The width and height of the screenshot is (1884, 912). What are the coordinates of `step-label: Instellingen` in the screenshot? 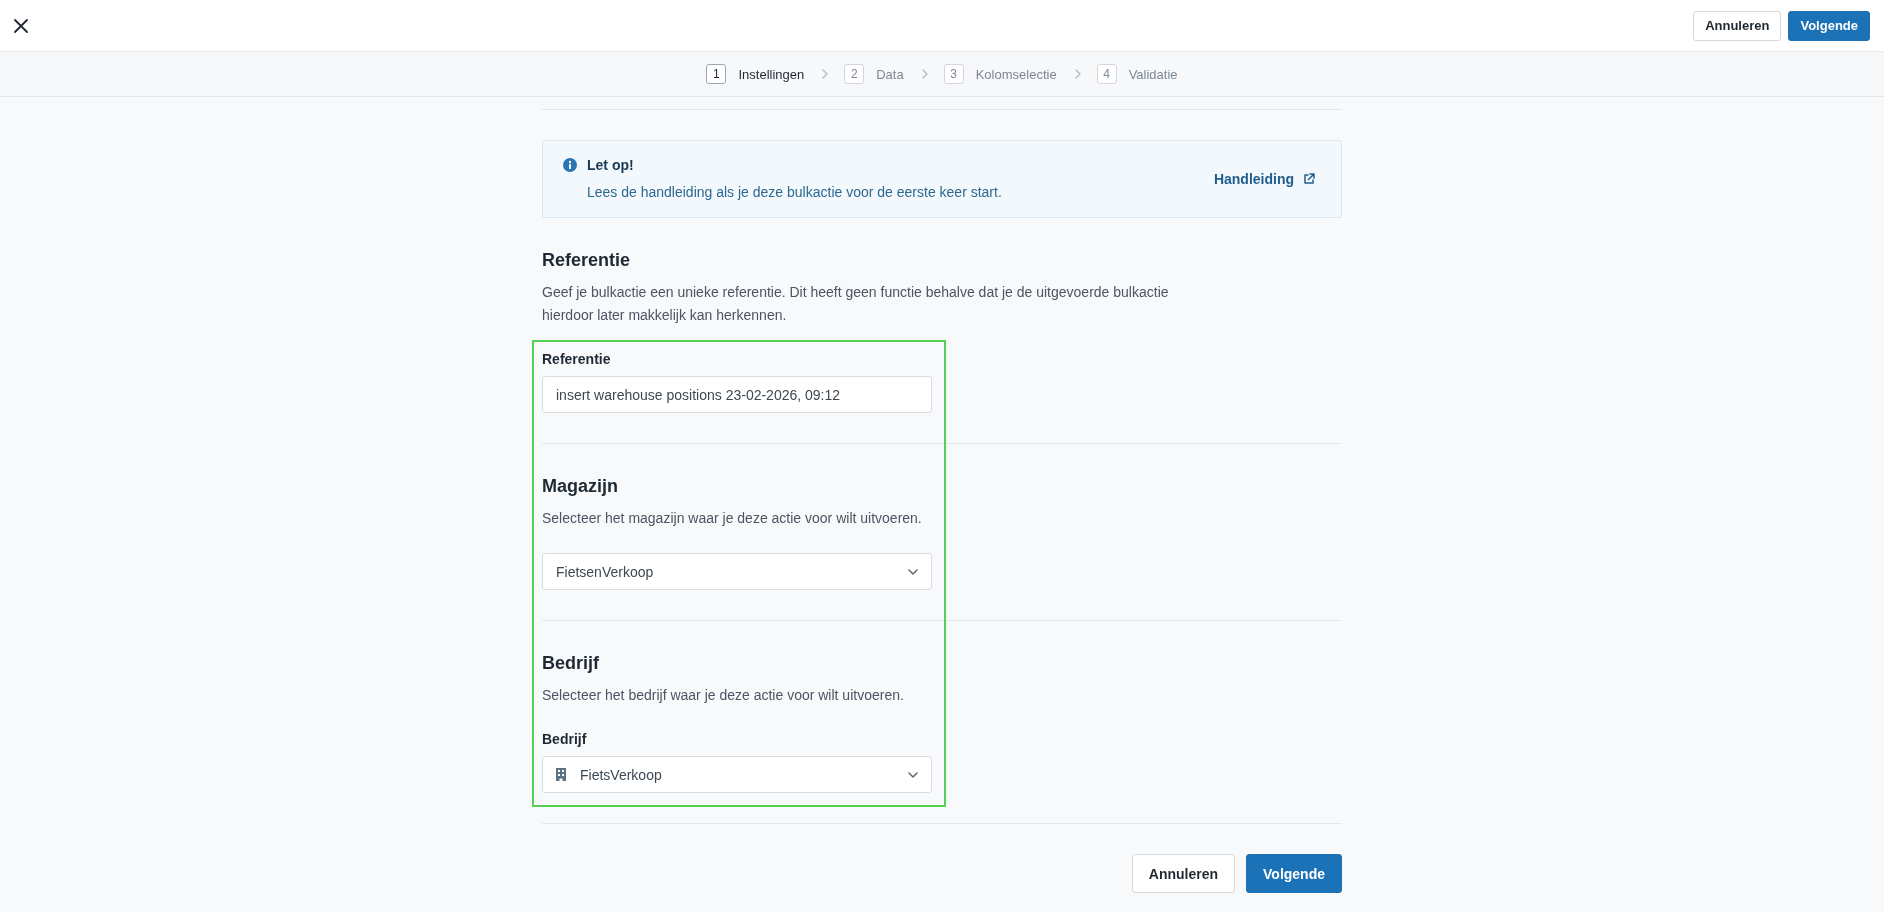 It's located at (771, 74).